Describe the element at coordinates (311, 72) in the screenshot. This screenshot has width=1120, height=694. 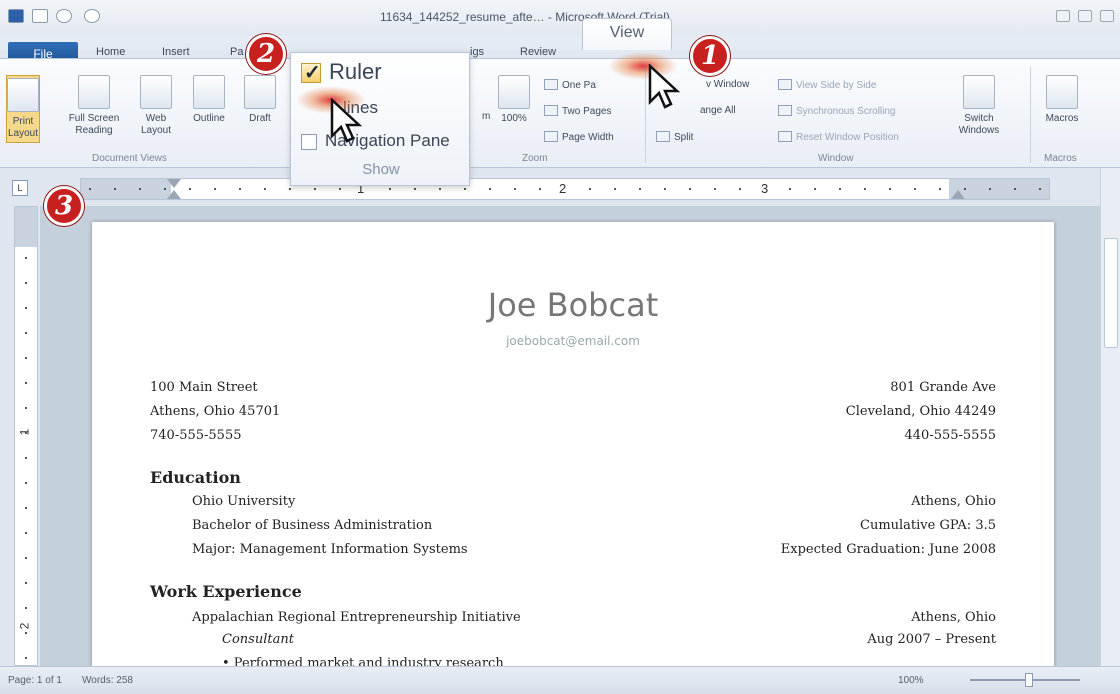
I see `ruler-check-box` at that location.